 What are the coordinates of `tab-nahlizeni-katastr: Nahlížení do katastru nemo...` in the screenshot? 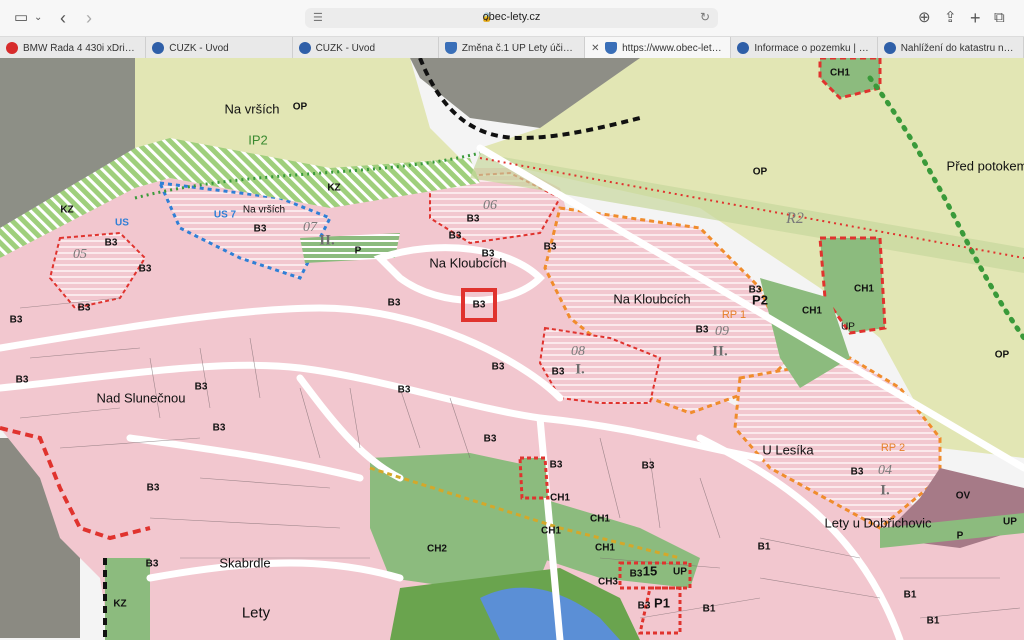 It's located at (951, 48).